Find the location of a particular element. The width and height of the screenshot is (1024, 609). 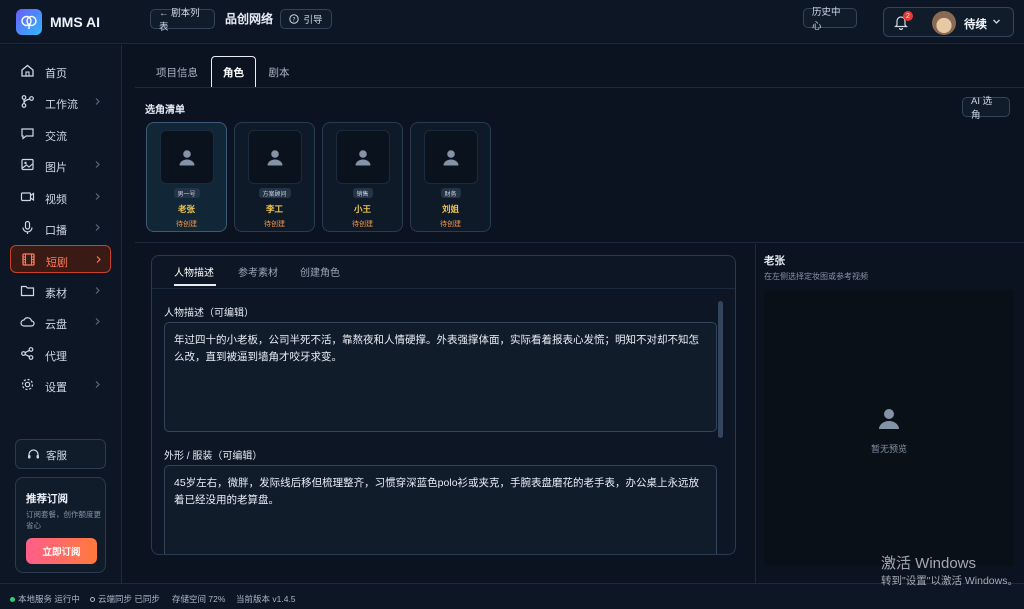

chevron-down-icon is located at coordinates (996, 23).